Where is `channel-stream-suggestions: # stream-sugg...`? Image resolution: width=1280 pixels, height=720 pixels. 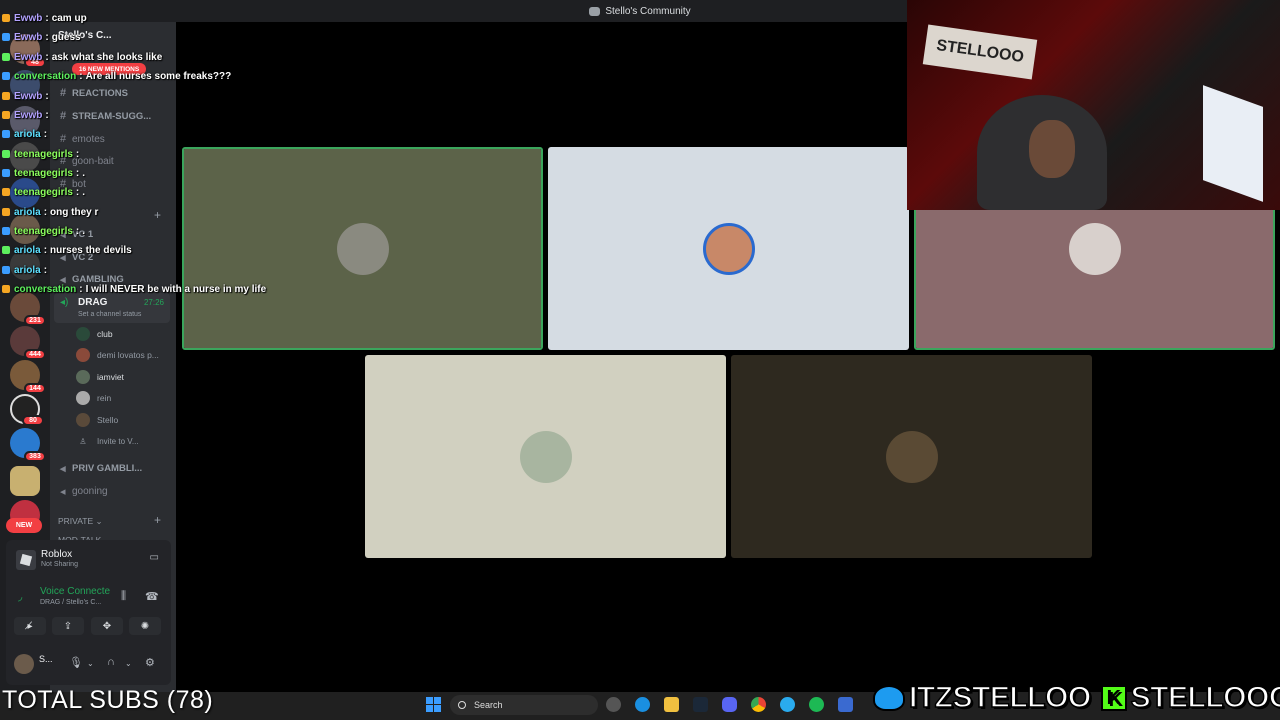 channel-stream-suggestions: # stream-sugg... is located at coordinates (105, 116).